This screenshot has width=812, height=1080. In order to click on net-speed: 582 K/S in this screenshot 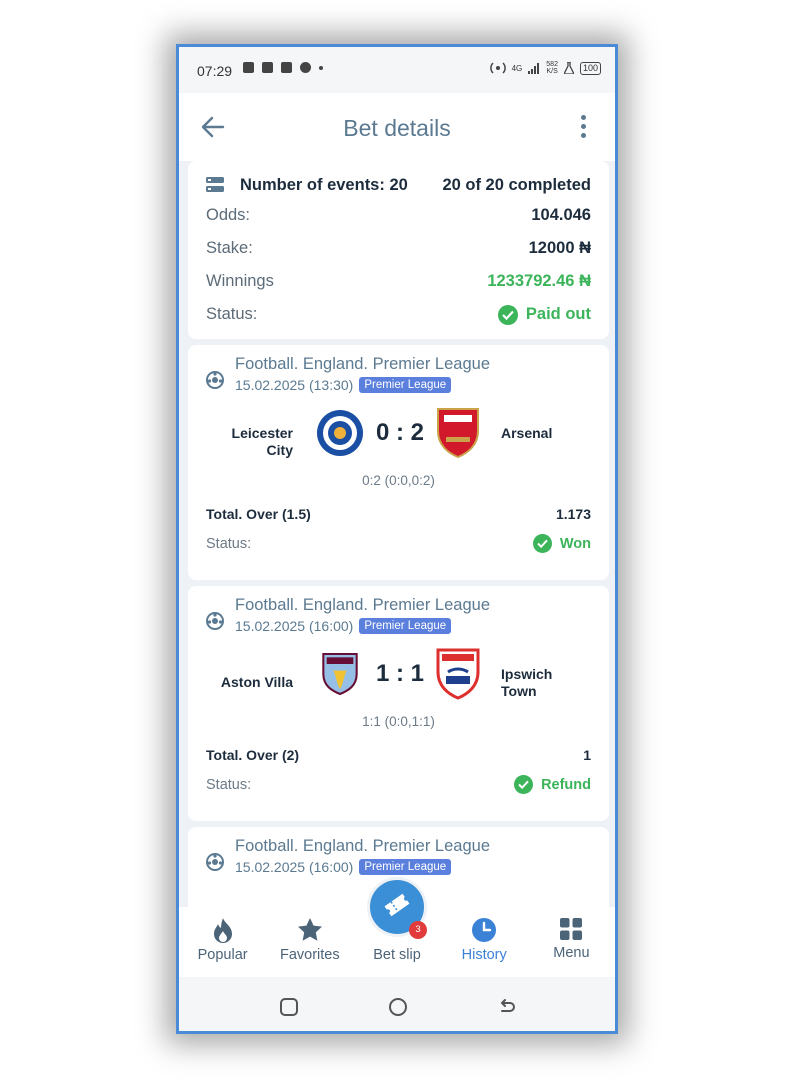, I will do `click(552, 68)`.